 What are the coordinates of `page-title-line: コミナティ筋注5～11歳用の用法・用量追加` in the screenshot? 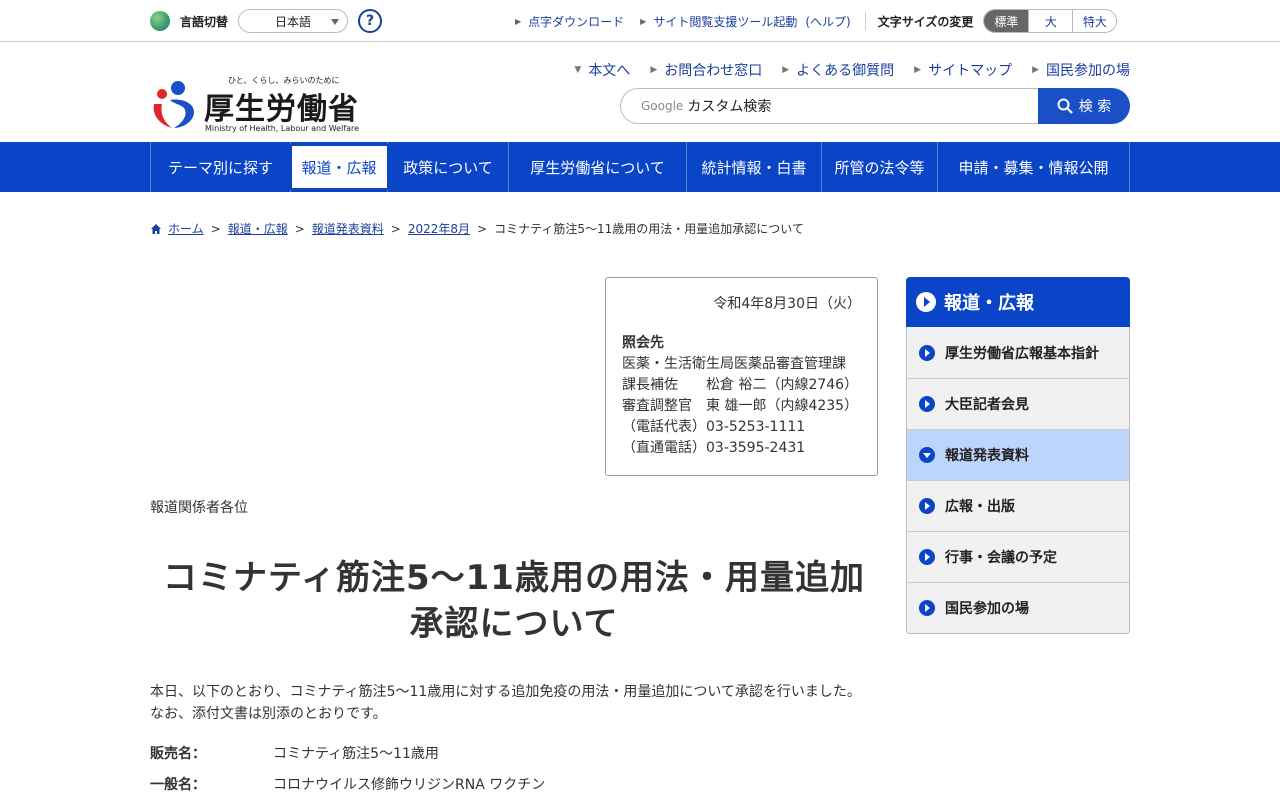 It's located at (514, 578).